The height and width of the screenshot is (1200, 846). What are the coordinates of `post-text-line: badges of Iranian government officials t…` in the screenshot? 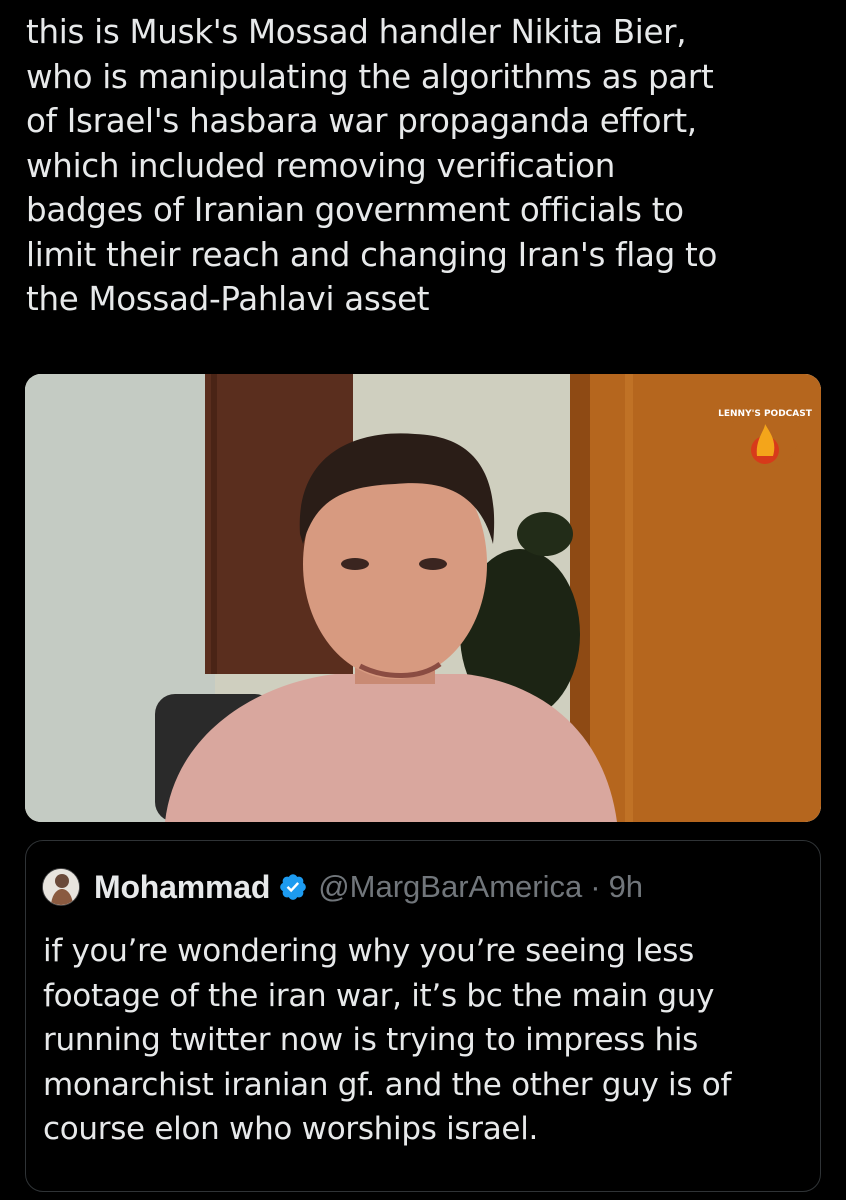 It's located at (355, 210).